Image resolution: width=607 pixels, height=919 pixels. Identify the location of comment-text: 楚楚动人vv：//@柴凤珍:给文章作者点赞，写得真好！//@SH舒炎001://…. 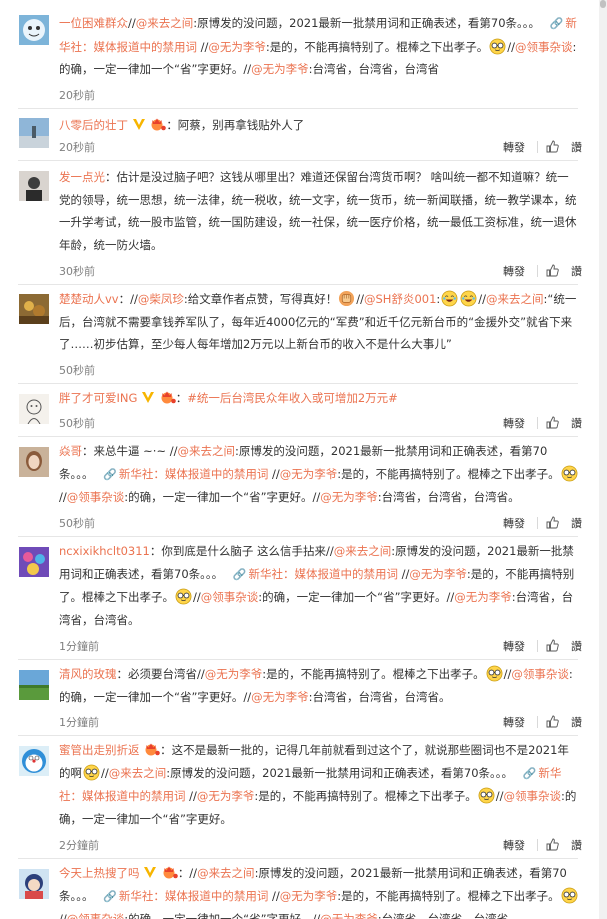
(319, 322).